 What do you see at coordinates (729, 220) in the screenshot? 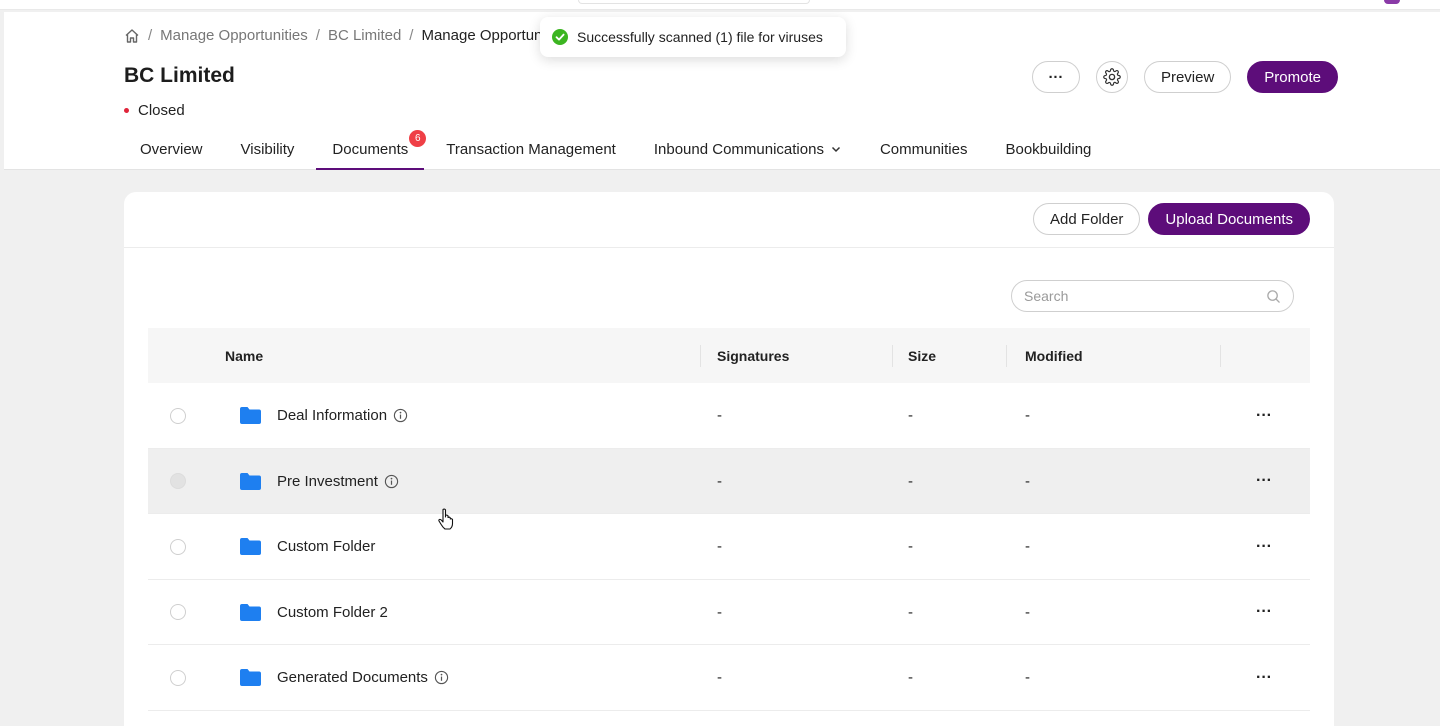
I see `documents-toolbar: Add Folder Upload Documents` at bounding box center [729, 220].